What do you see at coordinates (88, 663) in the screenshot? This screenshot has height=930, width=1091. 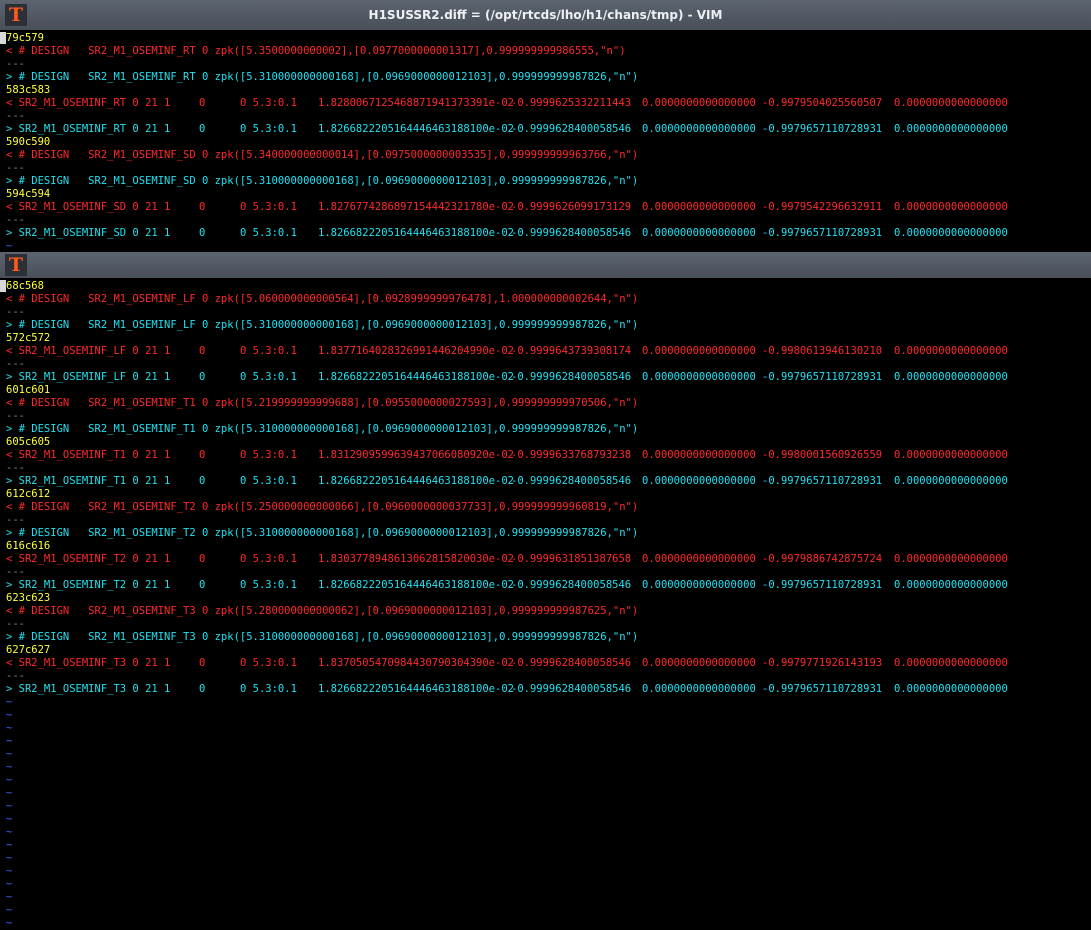 I see `diff-cell: < SR2_M1_OSEMINF_T3 0 21 1` at bounding box center [88, 663].